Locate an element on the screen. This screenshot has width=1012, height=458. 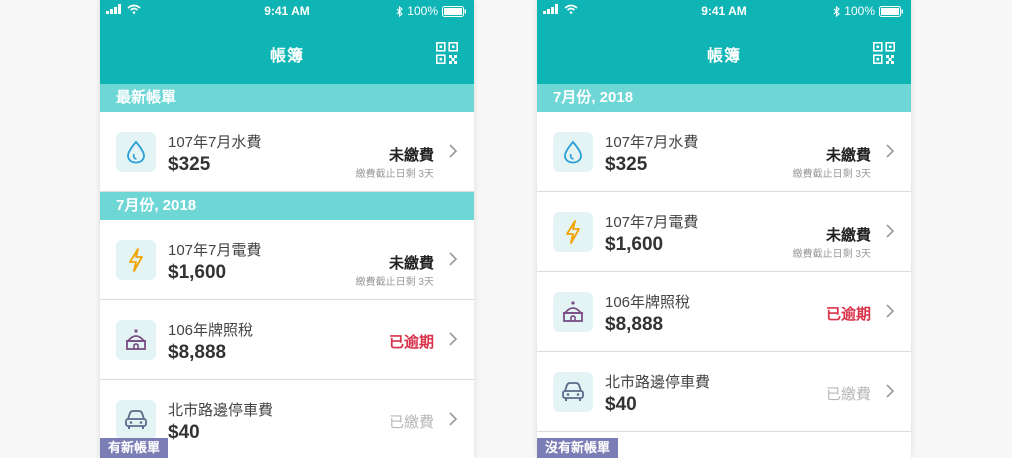
state-tag: 沒有新帳單 is located at coordinates (578, 448).